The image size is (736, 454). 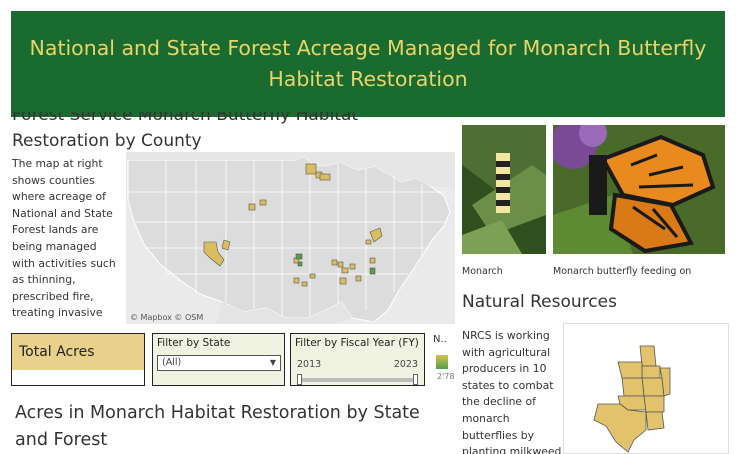 What do you see at coordinates (357, 359) in the screenshot?
I see `fiscal-year-filter: Filter by Fiscal Year (FY) 2013 2023` at bounding box center [357, 359].